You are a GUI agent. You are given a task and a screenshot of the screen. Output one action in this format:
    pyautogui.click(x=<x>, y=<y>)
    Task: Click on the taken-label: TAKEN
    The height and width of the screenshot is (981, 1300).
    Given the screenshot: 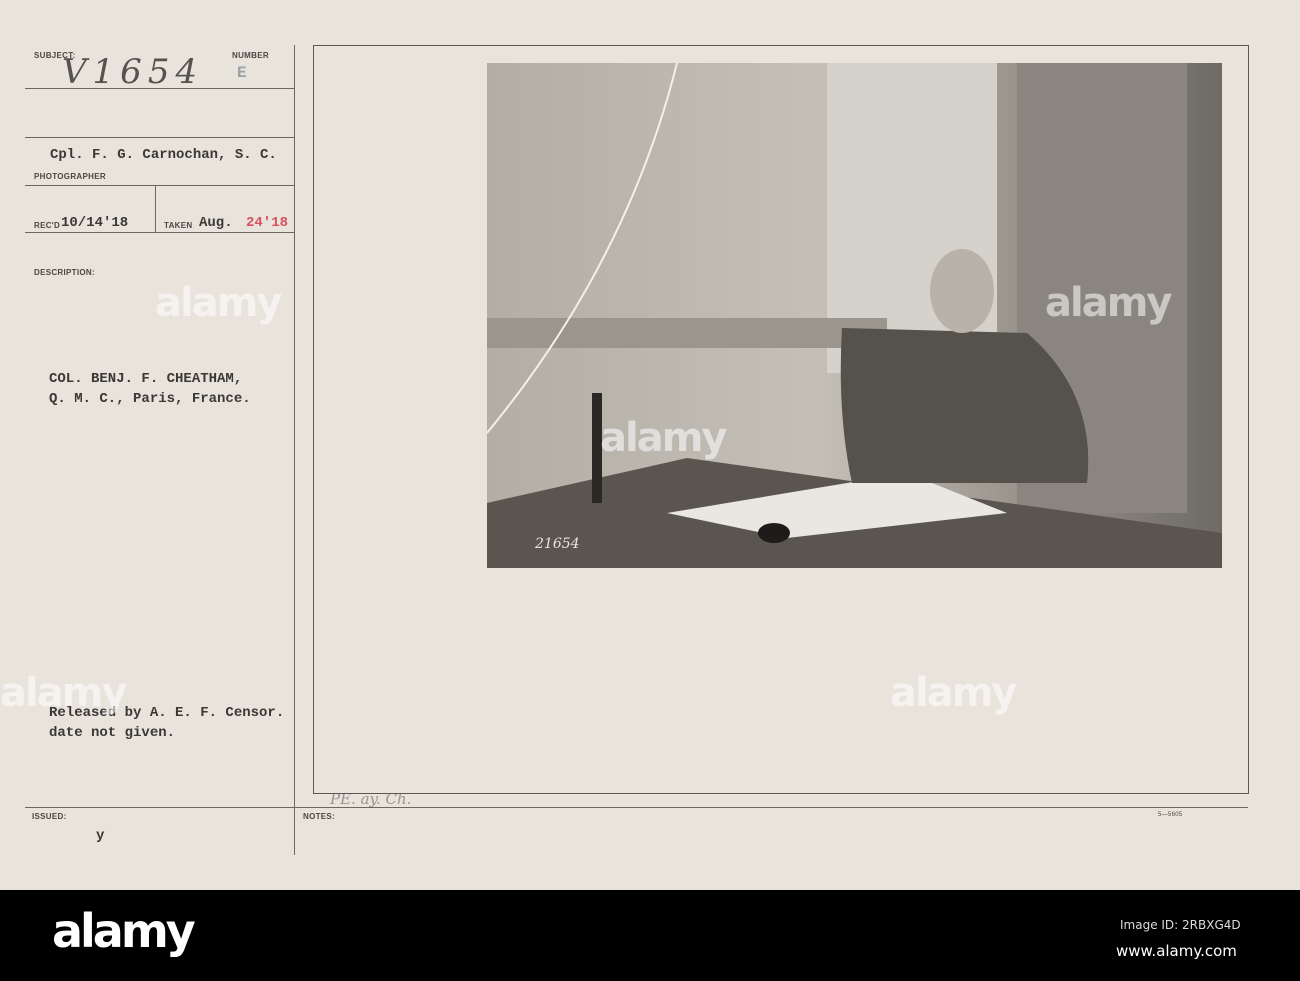 What is the action you would take?
    pyautogui.click(x=178, y=225)
    